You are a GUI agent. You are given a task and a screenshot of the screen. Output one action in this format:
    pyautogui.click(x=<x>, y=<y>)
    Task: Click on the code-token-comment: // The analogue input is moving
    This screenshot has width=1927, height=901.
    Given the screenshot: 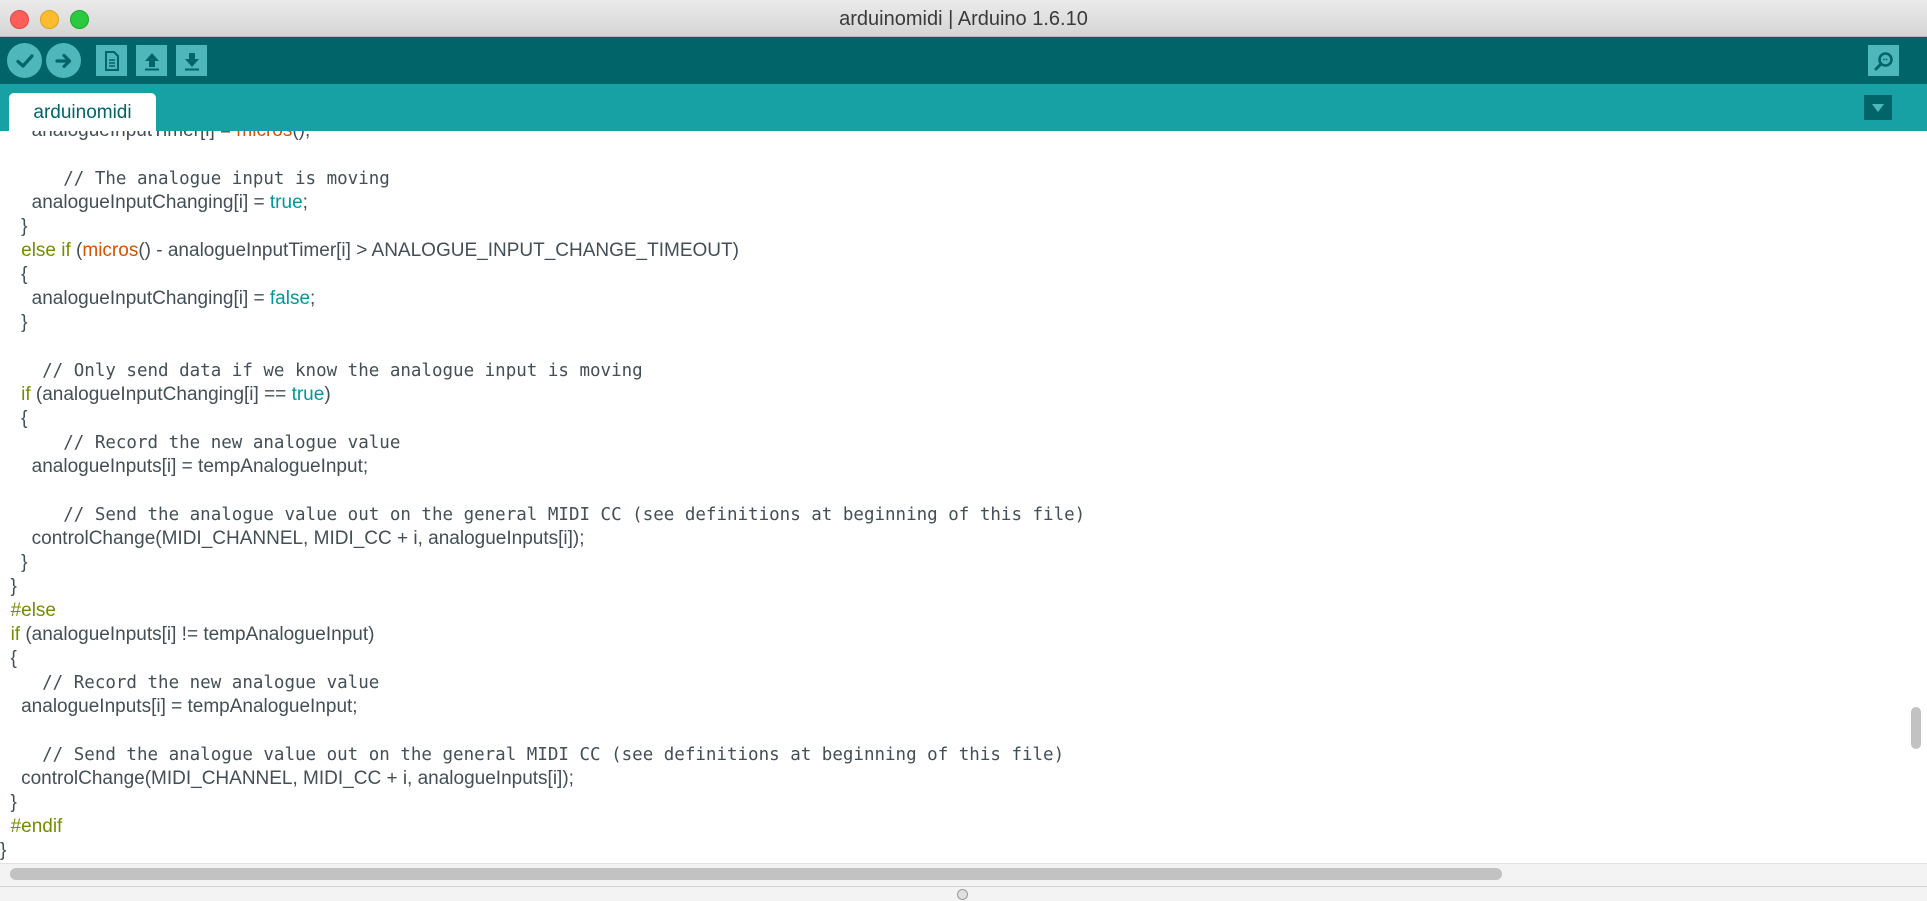 What is the action you would take?
    pyautogui.click(x=195, y=179)
    